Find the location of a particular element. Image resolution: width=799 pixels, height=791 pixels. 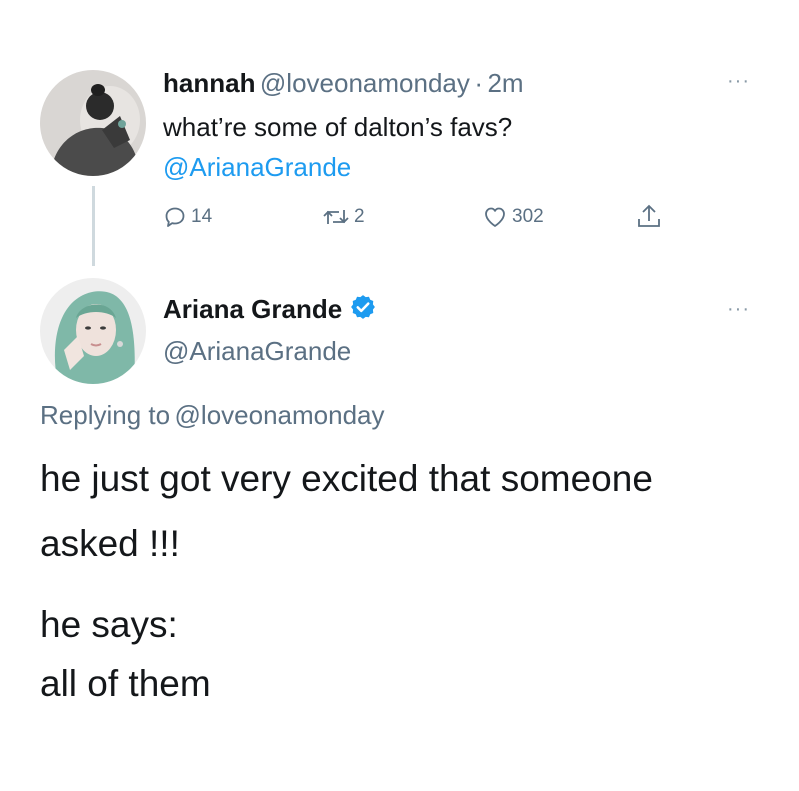

tweet2-handle: @ArianaGrande is located at coordinates (257, 351).